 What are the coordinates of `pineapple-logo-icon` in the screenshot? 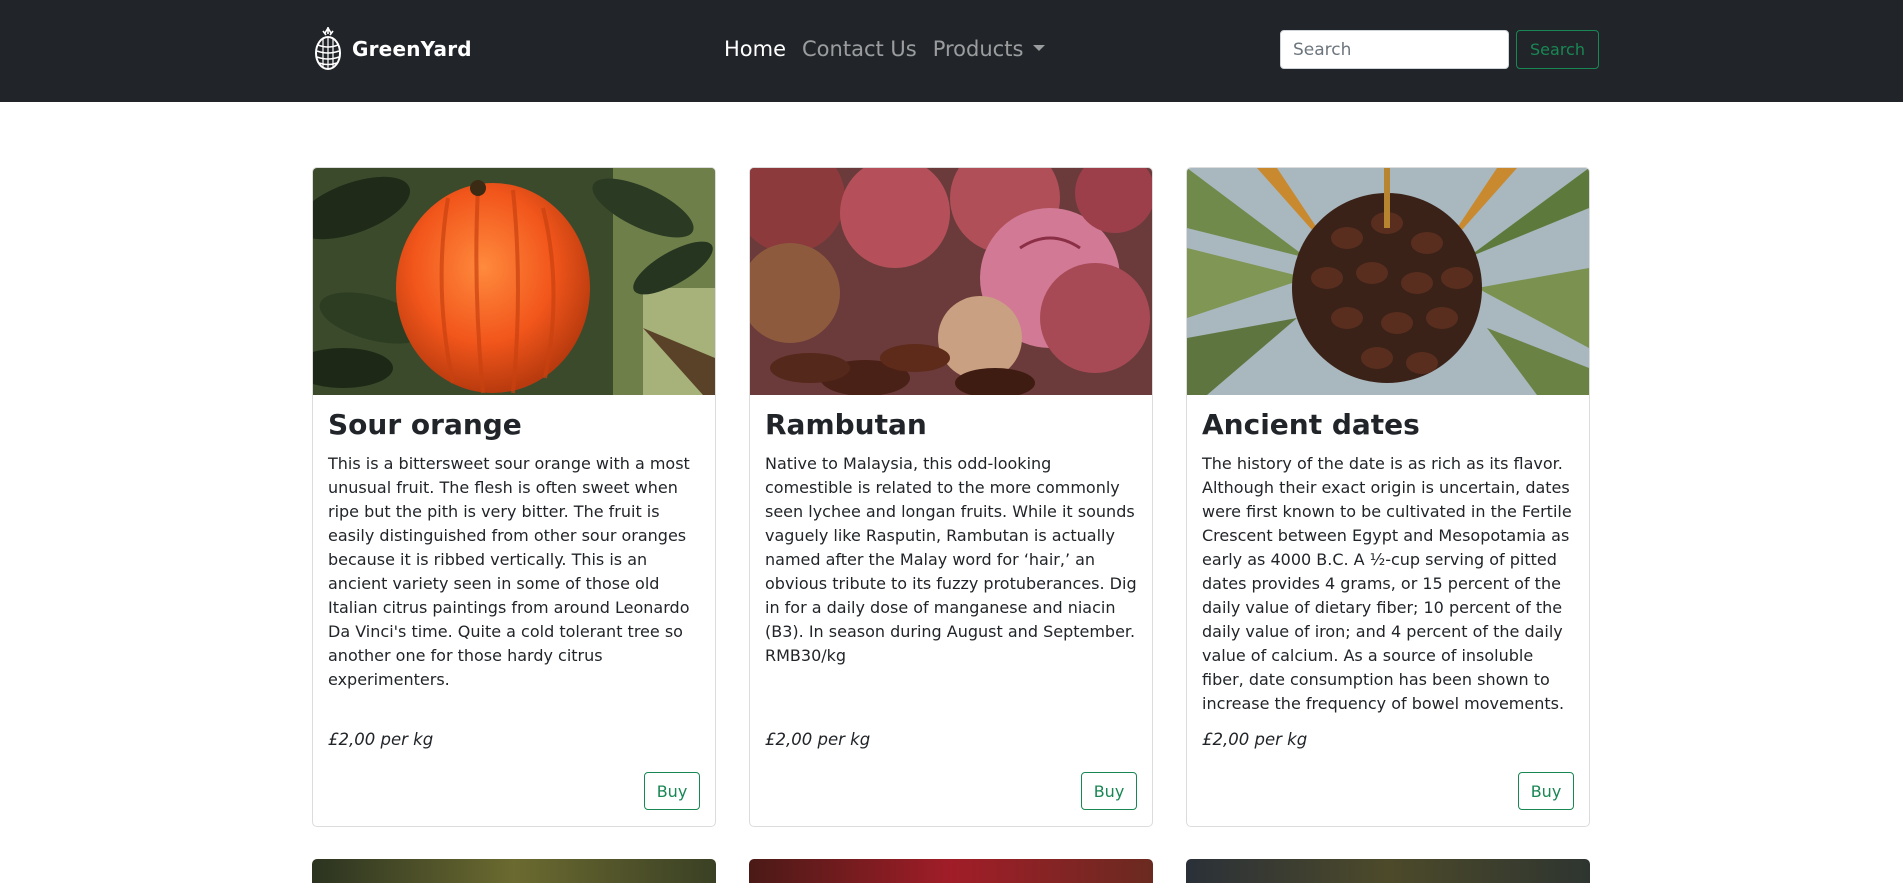 It's located at (328, 48).